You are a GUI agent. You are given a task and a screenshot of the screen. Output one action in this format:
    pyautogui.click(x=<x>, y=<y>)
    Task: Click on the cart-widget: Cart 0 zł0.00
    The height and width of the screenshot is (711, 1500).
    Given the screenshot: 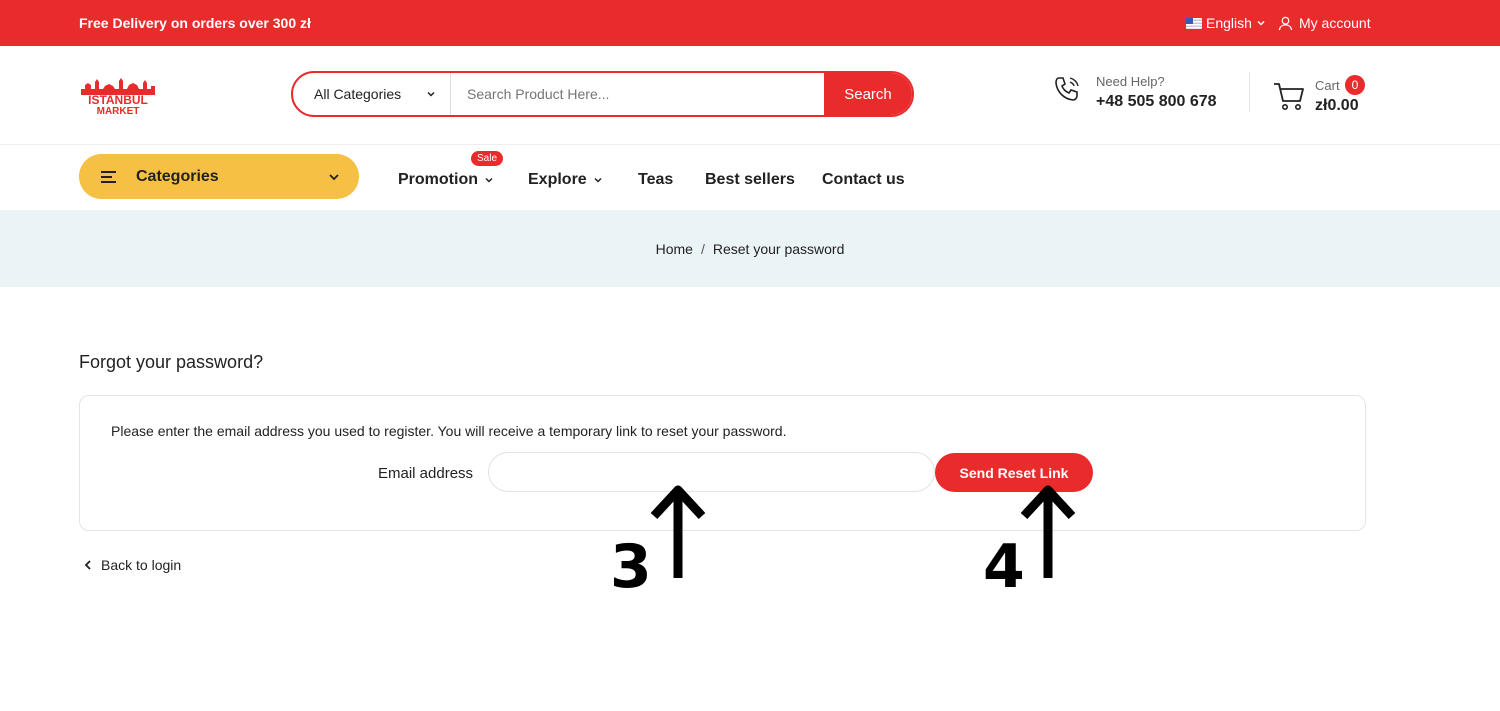 What is the action you would take?
    pyautogui.click(x=1322, y=95)
    